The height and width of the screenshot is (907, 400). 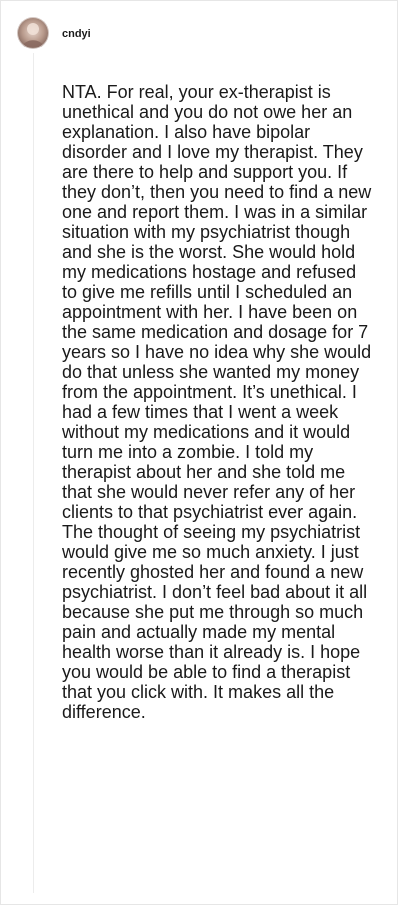 I want to click on user-avatar-image, so click(x=33, y=33).